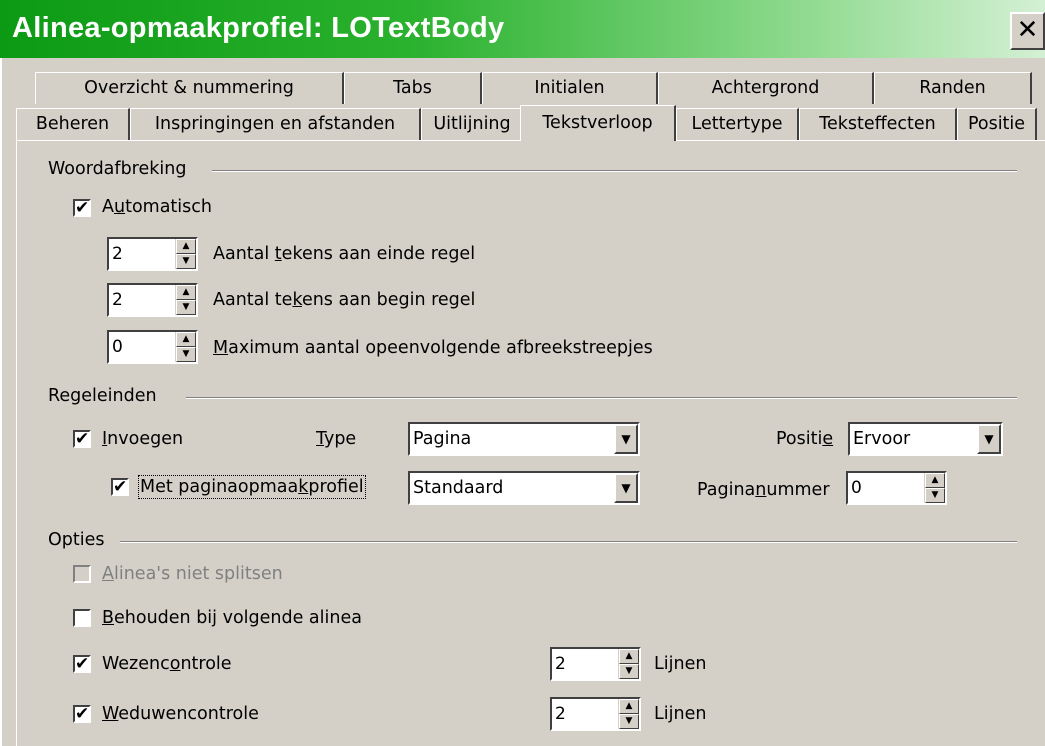 The width and height of the screenshot is (1045, 746). Describe the element at coordinates (344, 254) in the screenshot. I see `chars-end-label: Aantal tekens aan einde regel` at that location.